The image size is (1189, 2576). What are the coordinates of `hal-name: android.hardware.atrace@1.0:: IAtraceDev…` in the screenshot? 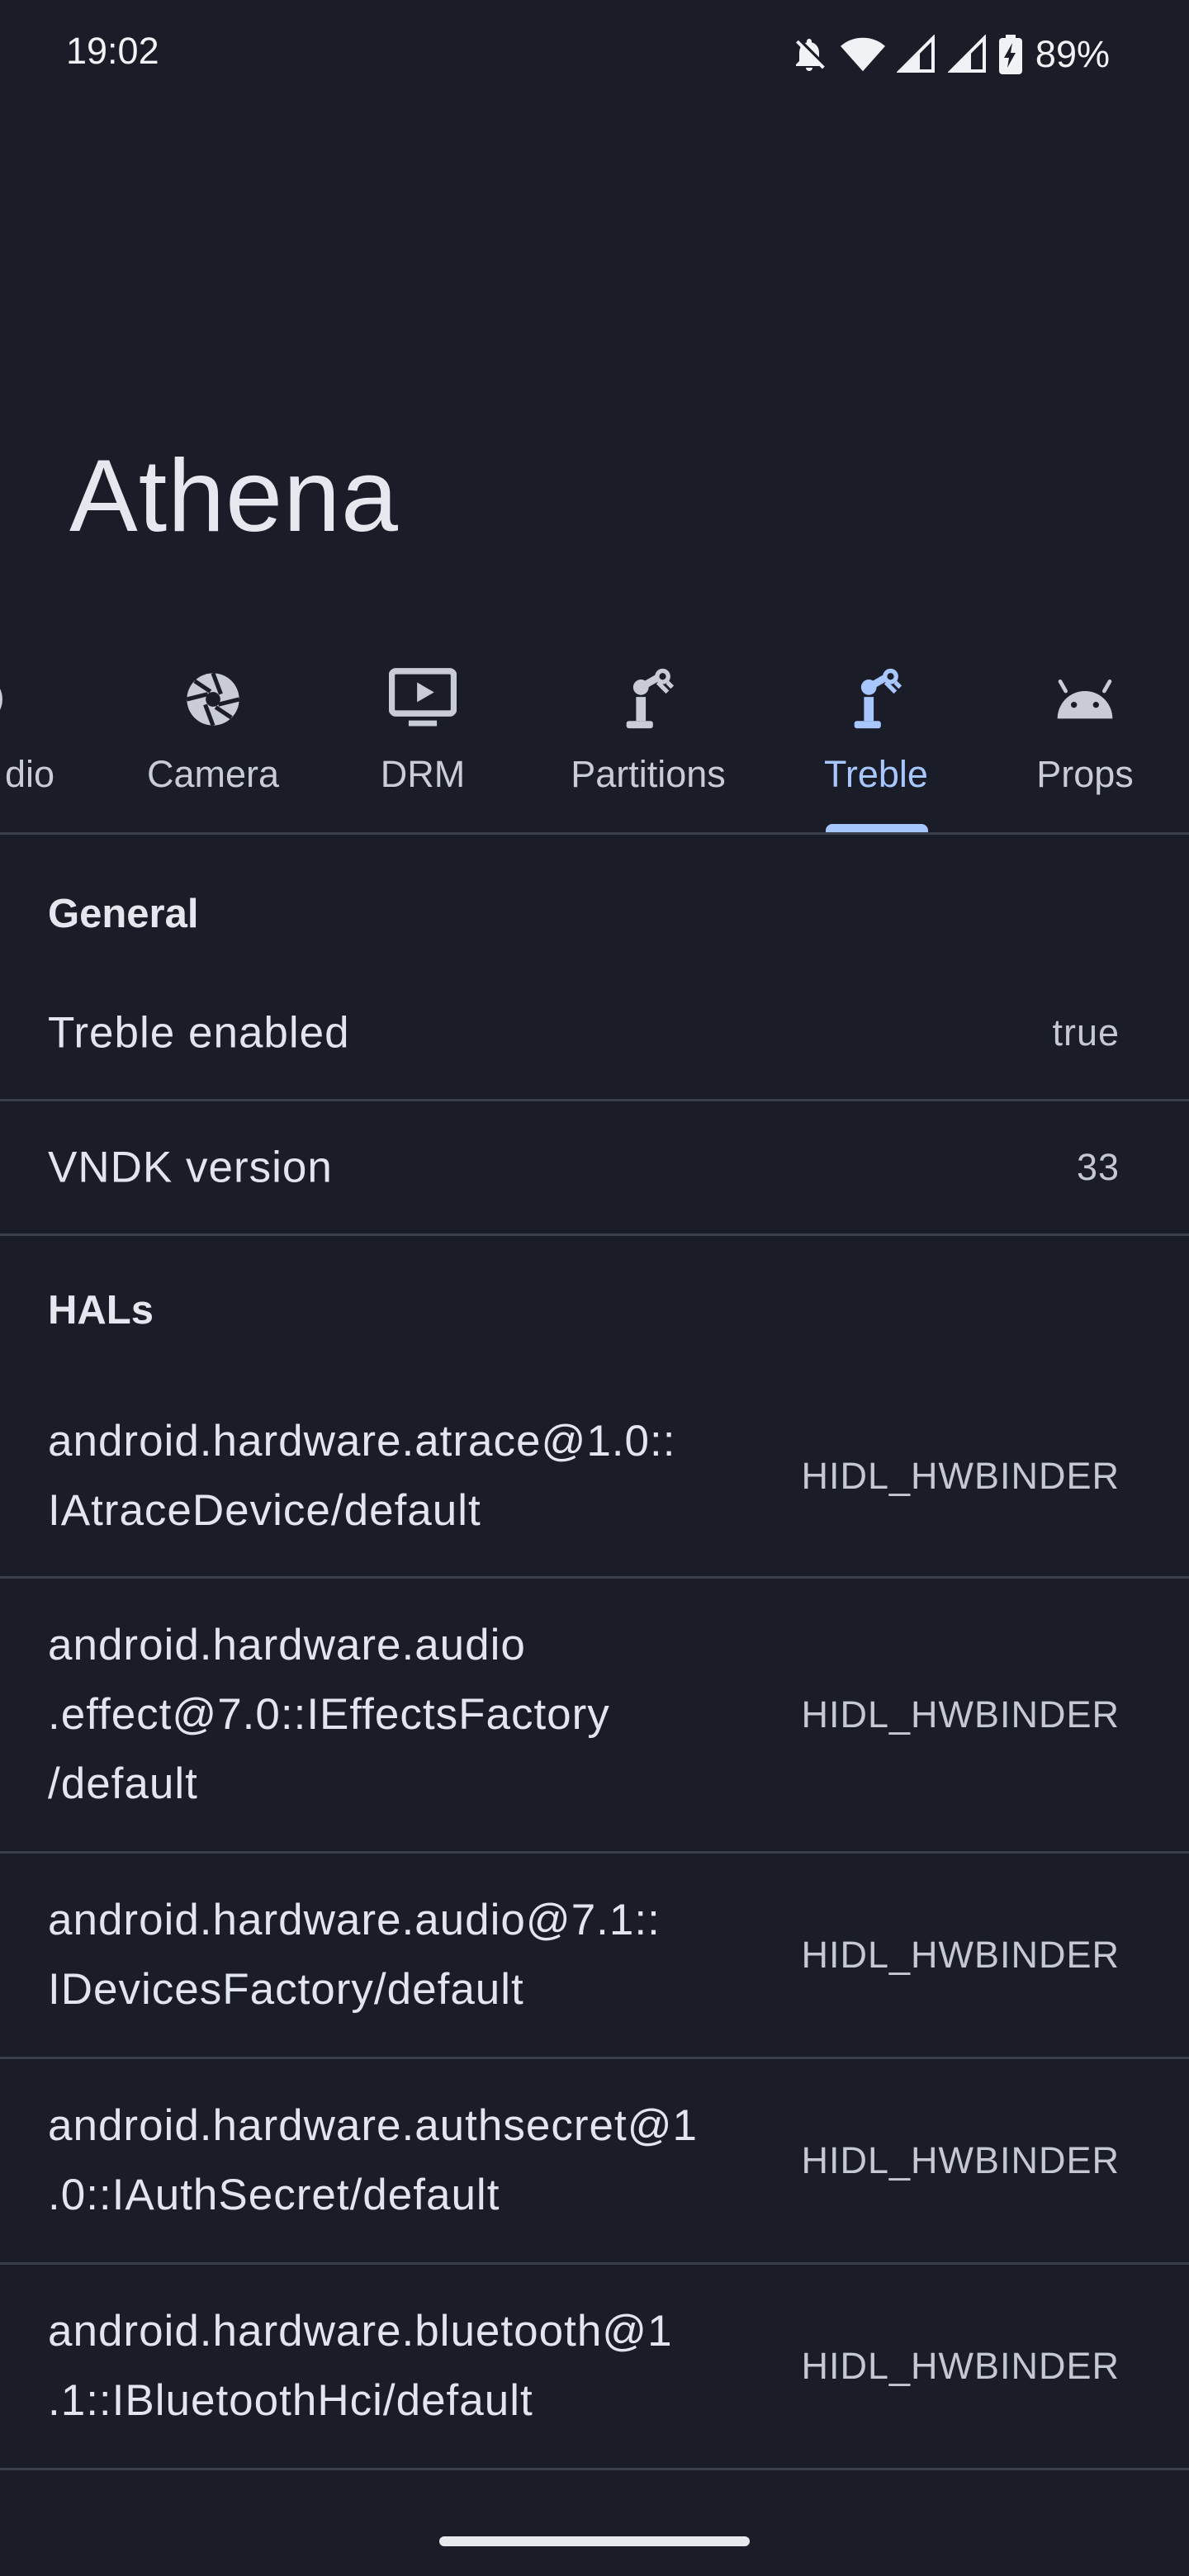 It's located at (403, 1476).